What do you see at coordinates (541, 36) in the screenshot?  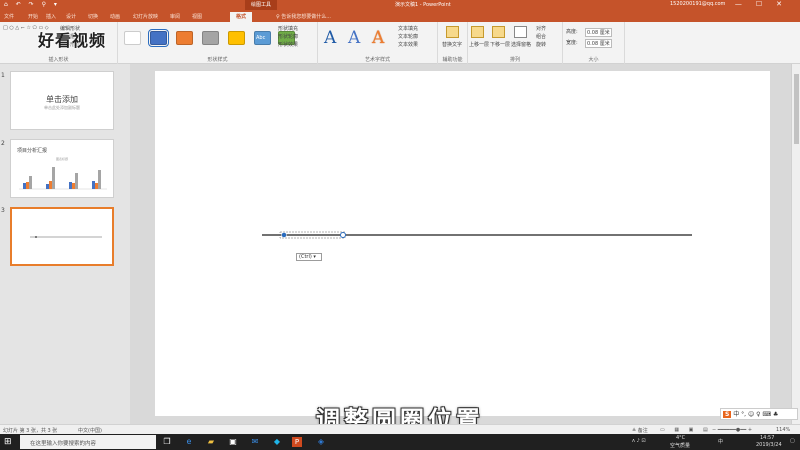 I see `group-button: 组合` at bounding box center [541, 36].